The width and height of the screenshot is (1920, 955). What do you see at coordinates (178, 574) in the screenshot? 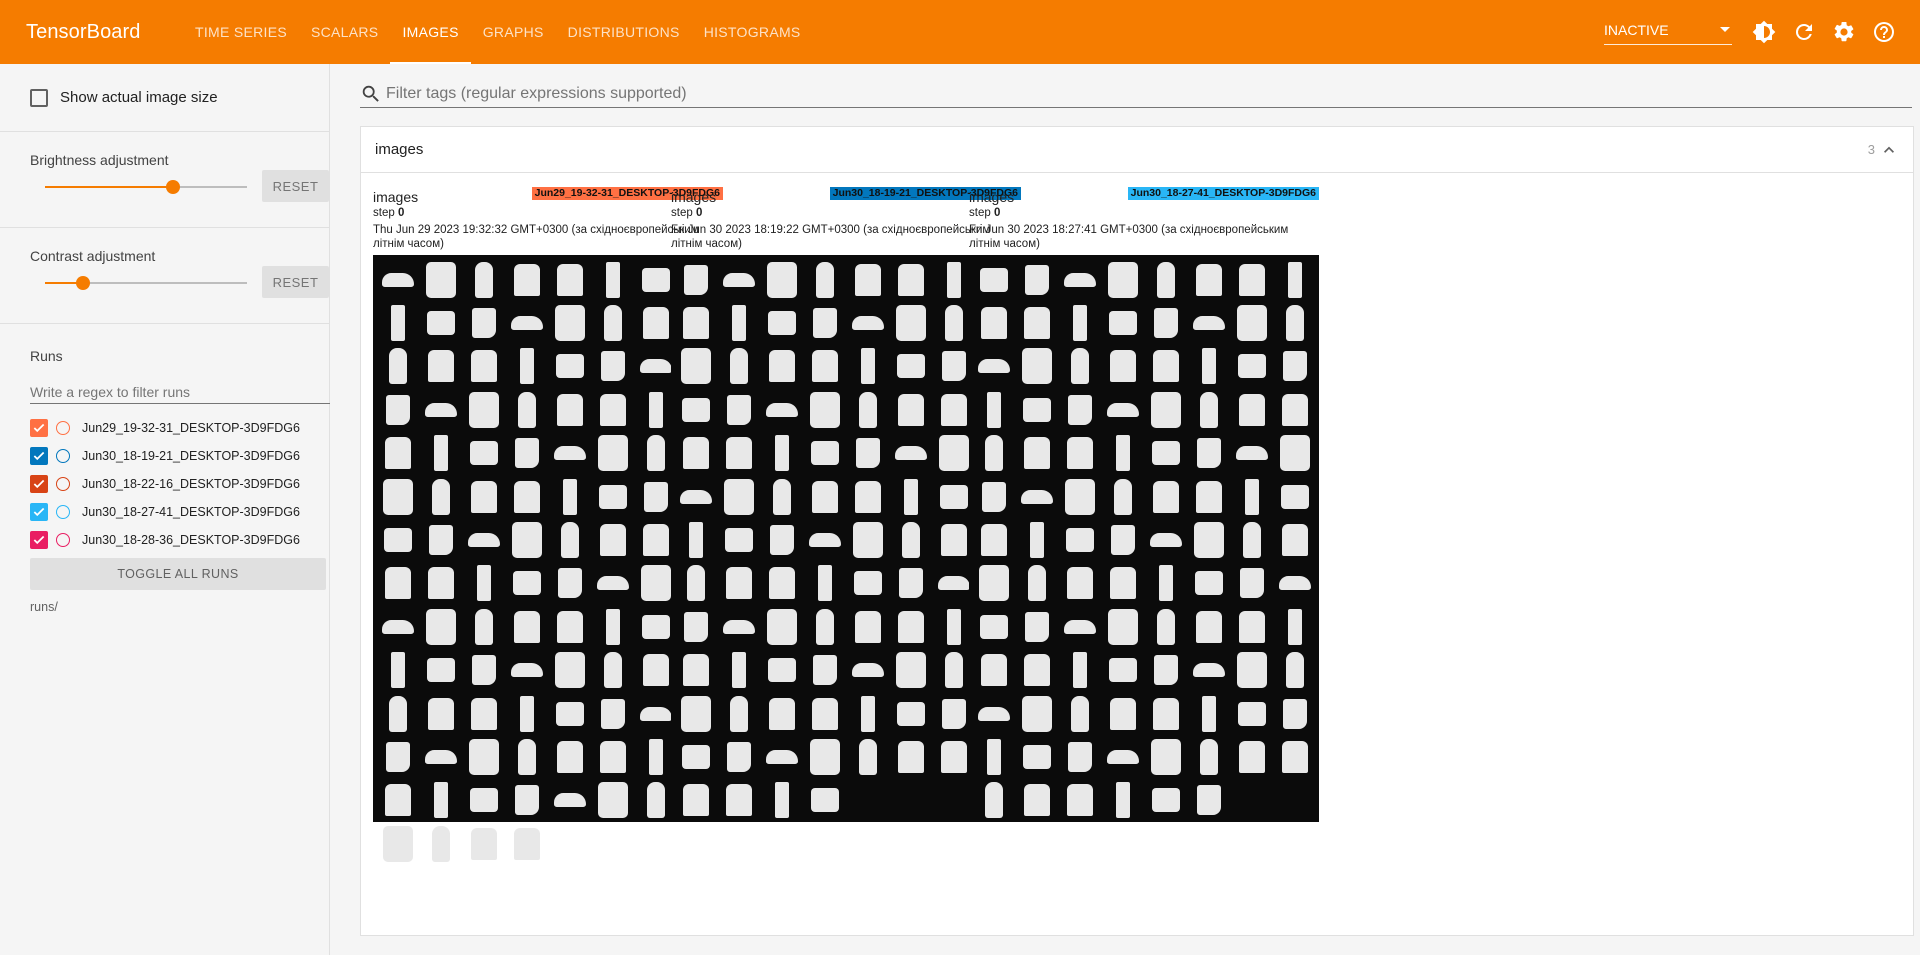
I see `toggle-all-runs-button: TOGGLE ALL RUNS` at bounding box center [178, 574].